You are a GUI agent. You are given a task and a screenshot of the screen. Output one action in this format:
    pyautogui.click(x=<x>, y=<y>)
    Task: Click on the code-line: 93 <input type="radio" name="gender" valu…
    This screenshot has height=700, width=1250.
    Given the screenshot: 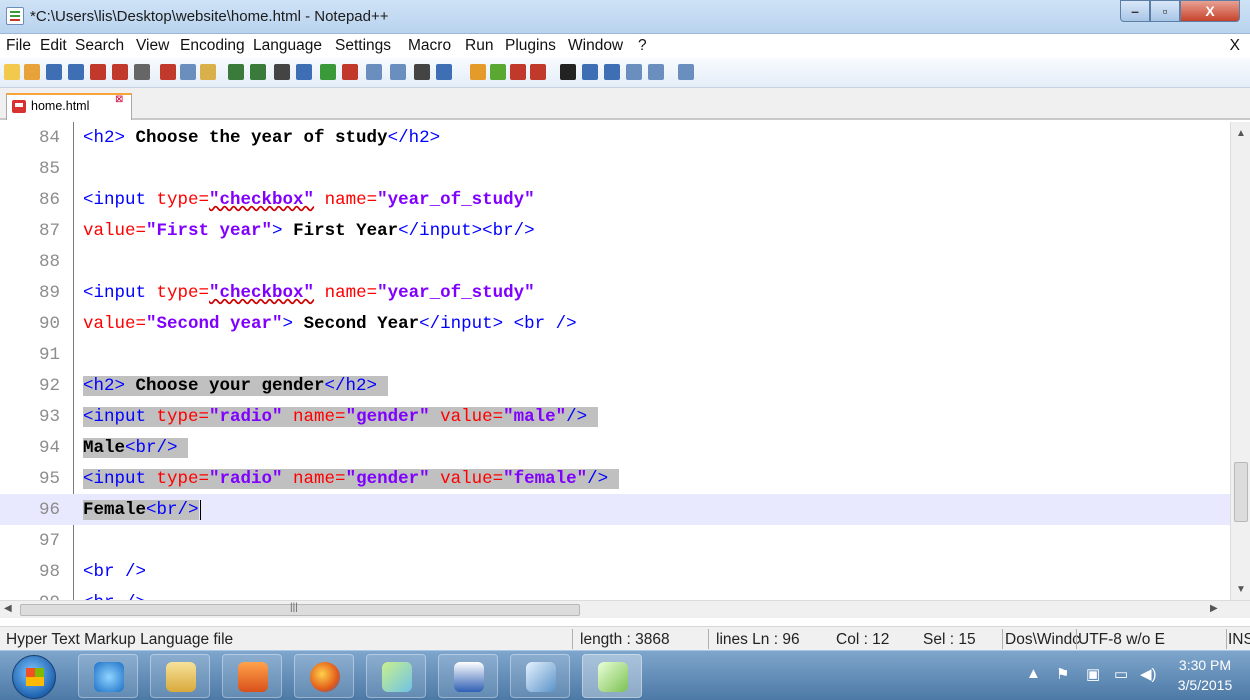 What is the action you would take?
    pyautogui.click(x=615, y=416)
    